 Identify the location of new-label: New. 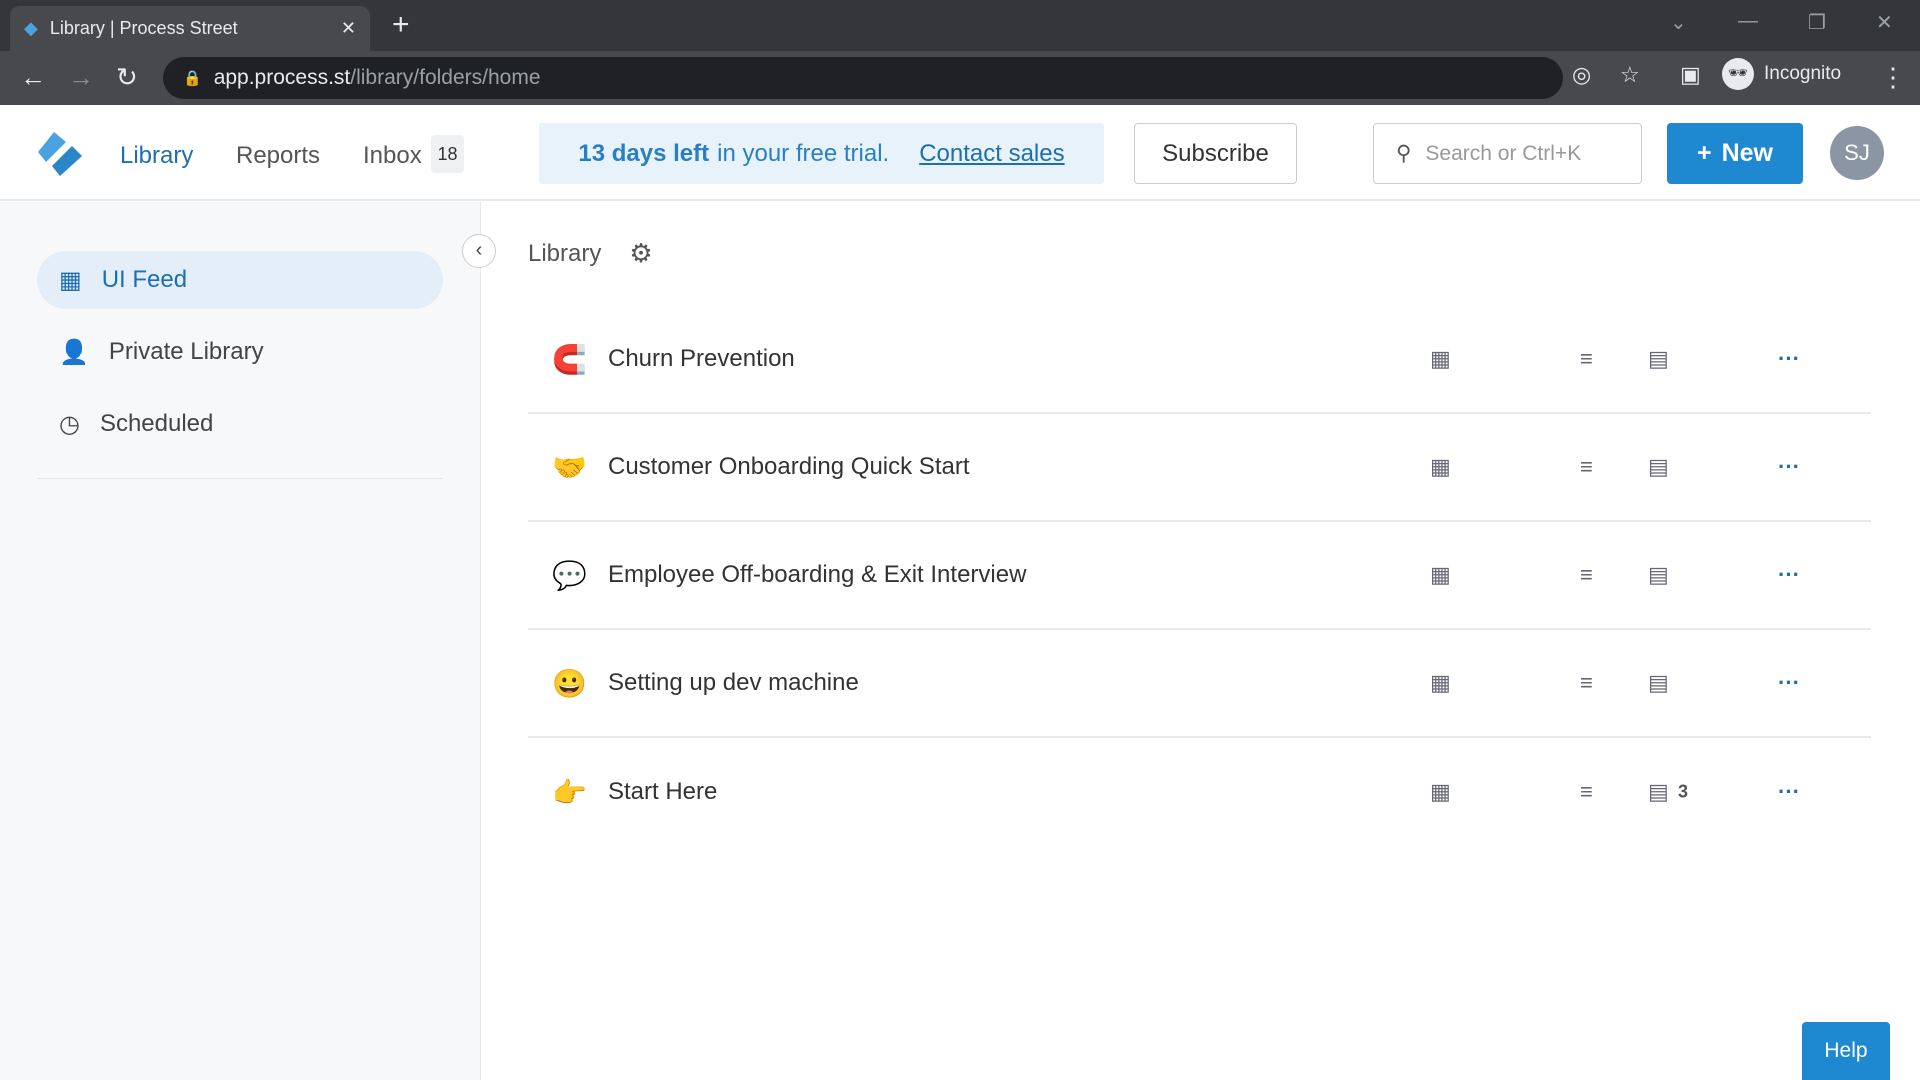
(1747, 153).